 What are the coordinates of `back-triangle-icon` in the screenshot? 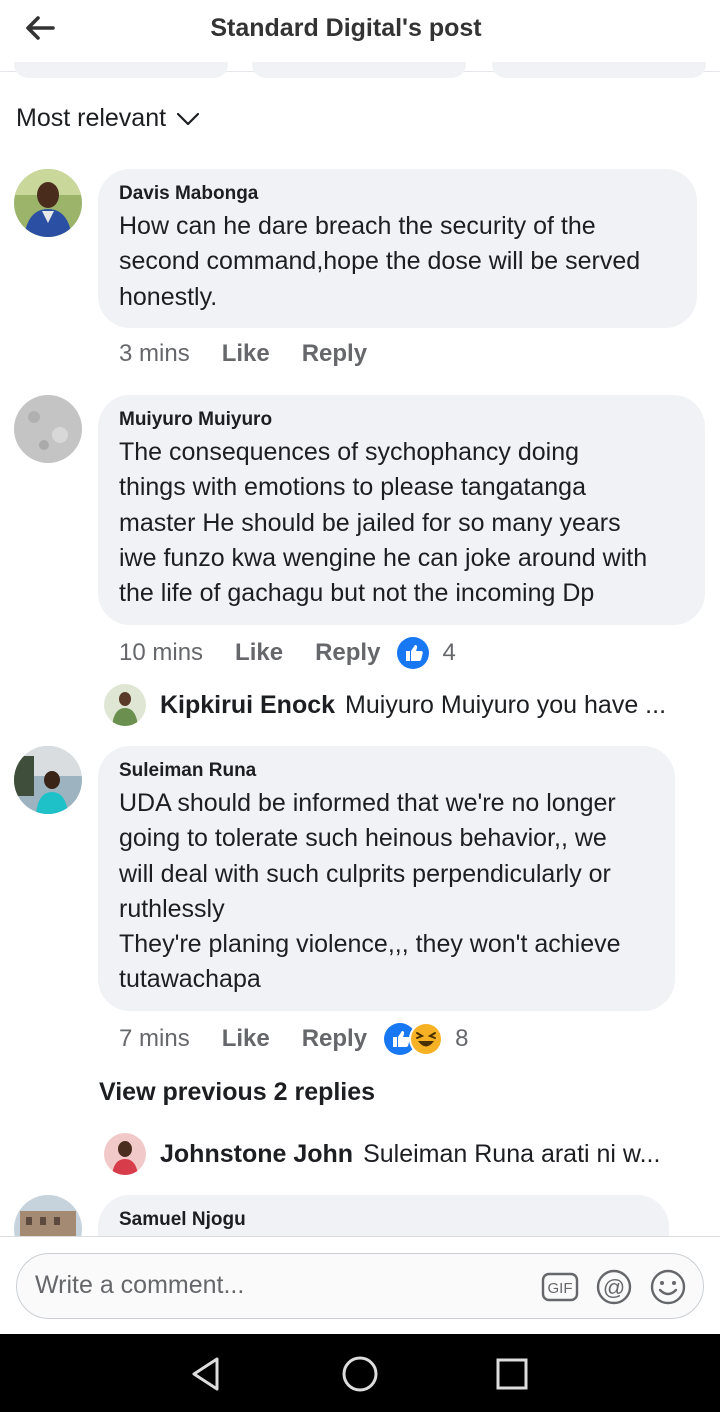 It's located at (206, 1374).